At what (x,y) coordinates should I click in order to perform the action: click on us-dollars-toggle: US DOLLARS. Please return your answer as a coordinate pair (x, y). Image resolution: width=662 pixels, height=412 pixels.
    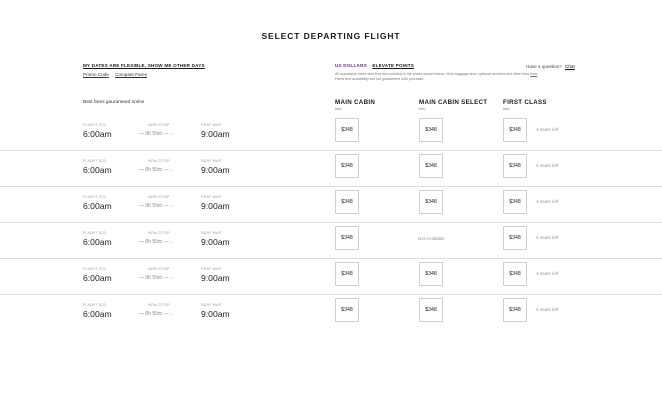
    Looking at the image, I should click on (351, 65).